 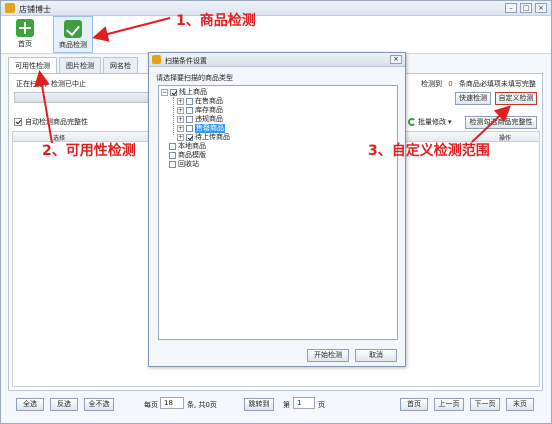 I want to click on batch-edit-button: 批量修改 ▾, so click(x=430, y=122).